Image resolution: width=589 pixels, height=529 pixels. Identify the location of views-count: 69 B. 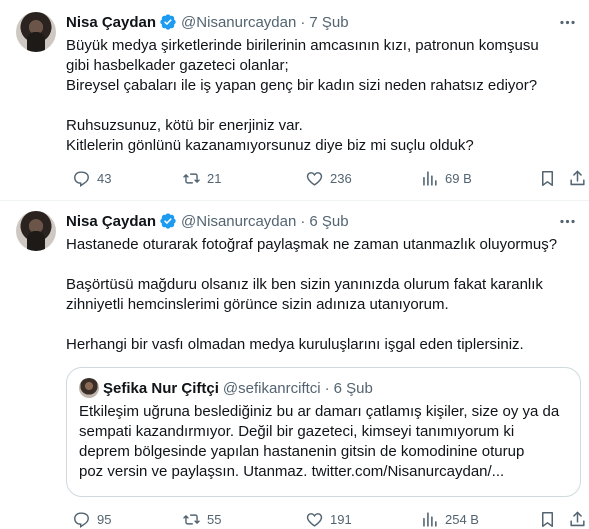
(458, 178).